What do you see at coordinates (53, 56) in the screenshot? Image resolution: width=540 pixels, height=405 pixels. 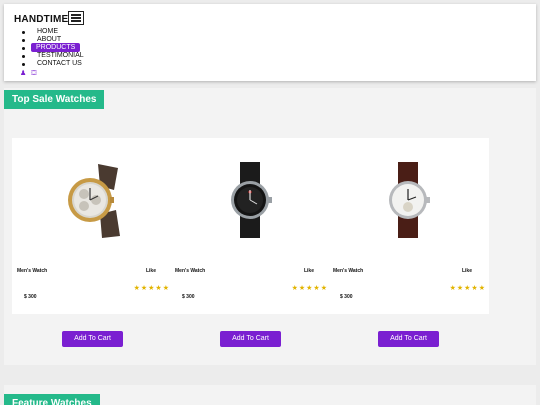 I see `nav-item-testimonial: TESTIMONIAL` at bounding box center [53, 56].